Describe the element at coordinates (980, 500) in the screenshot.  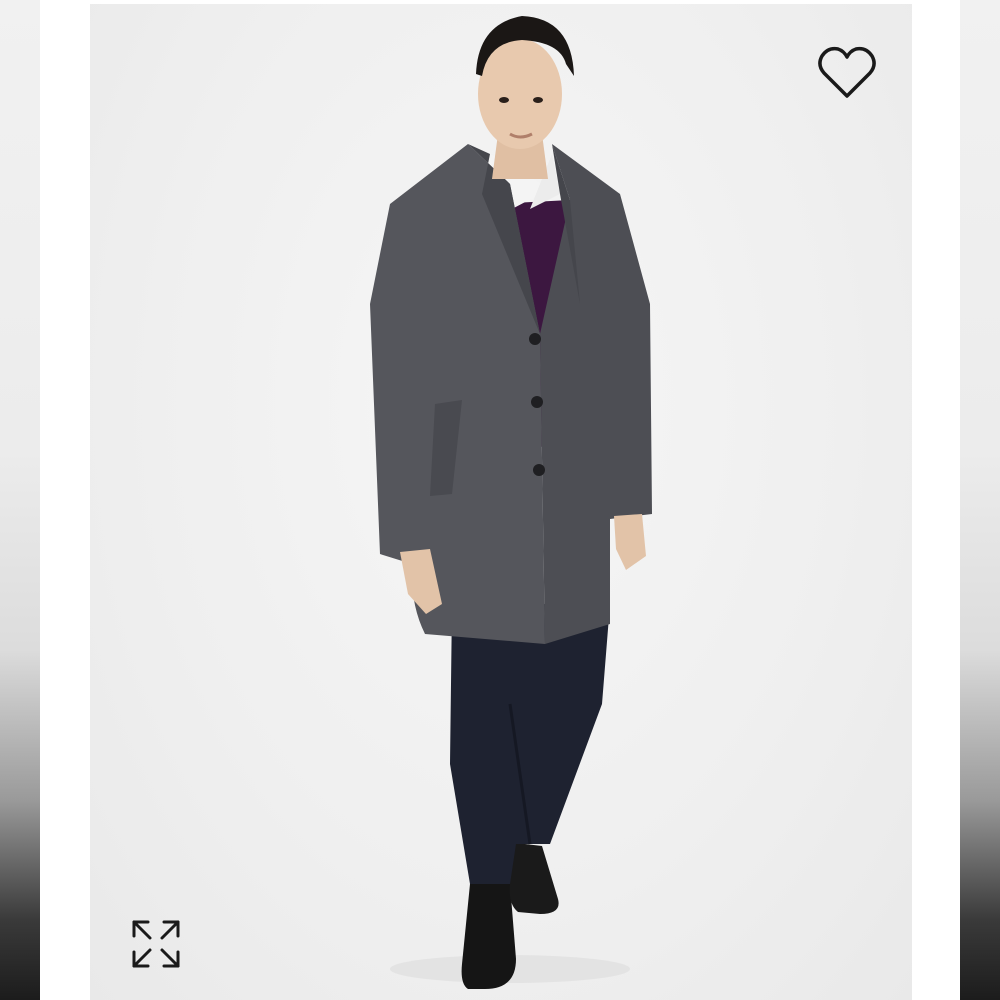
I see `right-backdrop-strip` at that location.